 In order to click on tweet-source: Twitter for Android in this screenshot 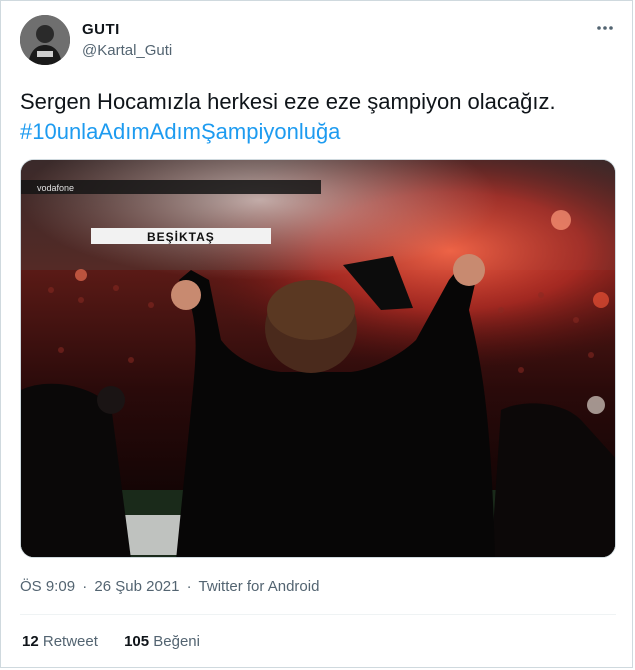, I will do `click(259, 586)`.